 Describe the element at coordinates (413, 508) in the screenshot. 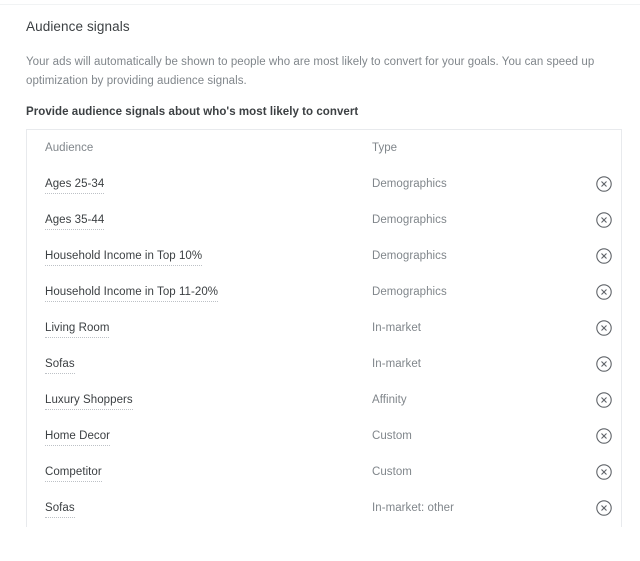

I see `audience-type-label: In-market: other` at that location.